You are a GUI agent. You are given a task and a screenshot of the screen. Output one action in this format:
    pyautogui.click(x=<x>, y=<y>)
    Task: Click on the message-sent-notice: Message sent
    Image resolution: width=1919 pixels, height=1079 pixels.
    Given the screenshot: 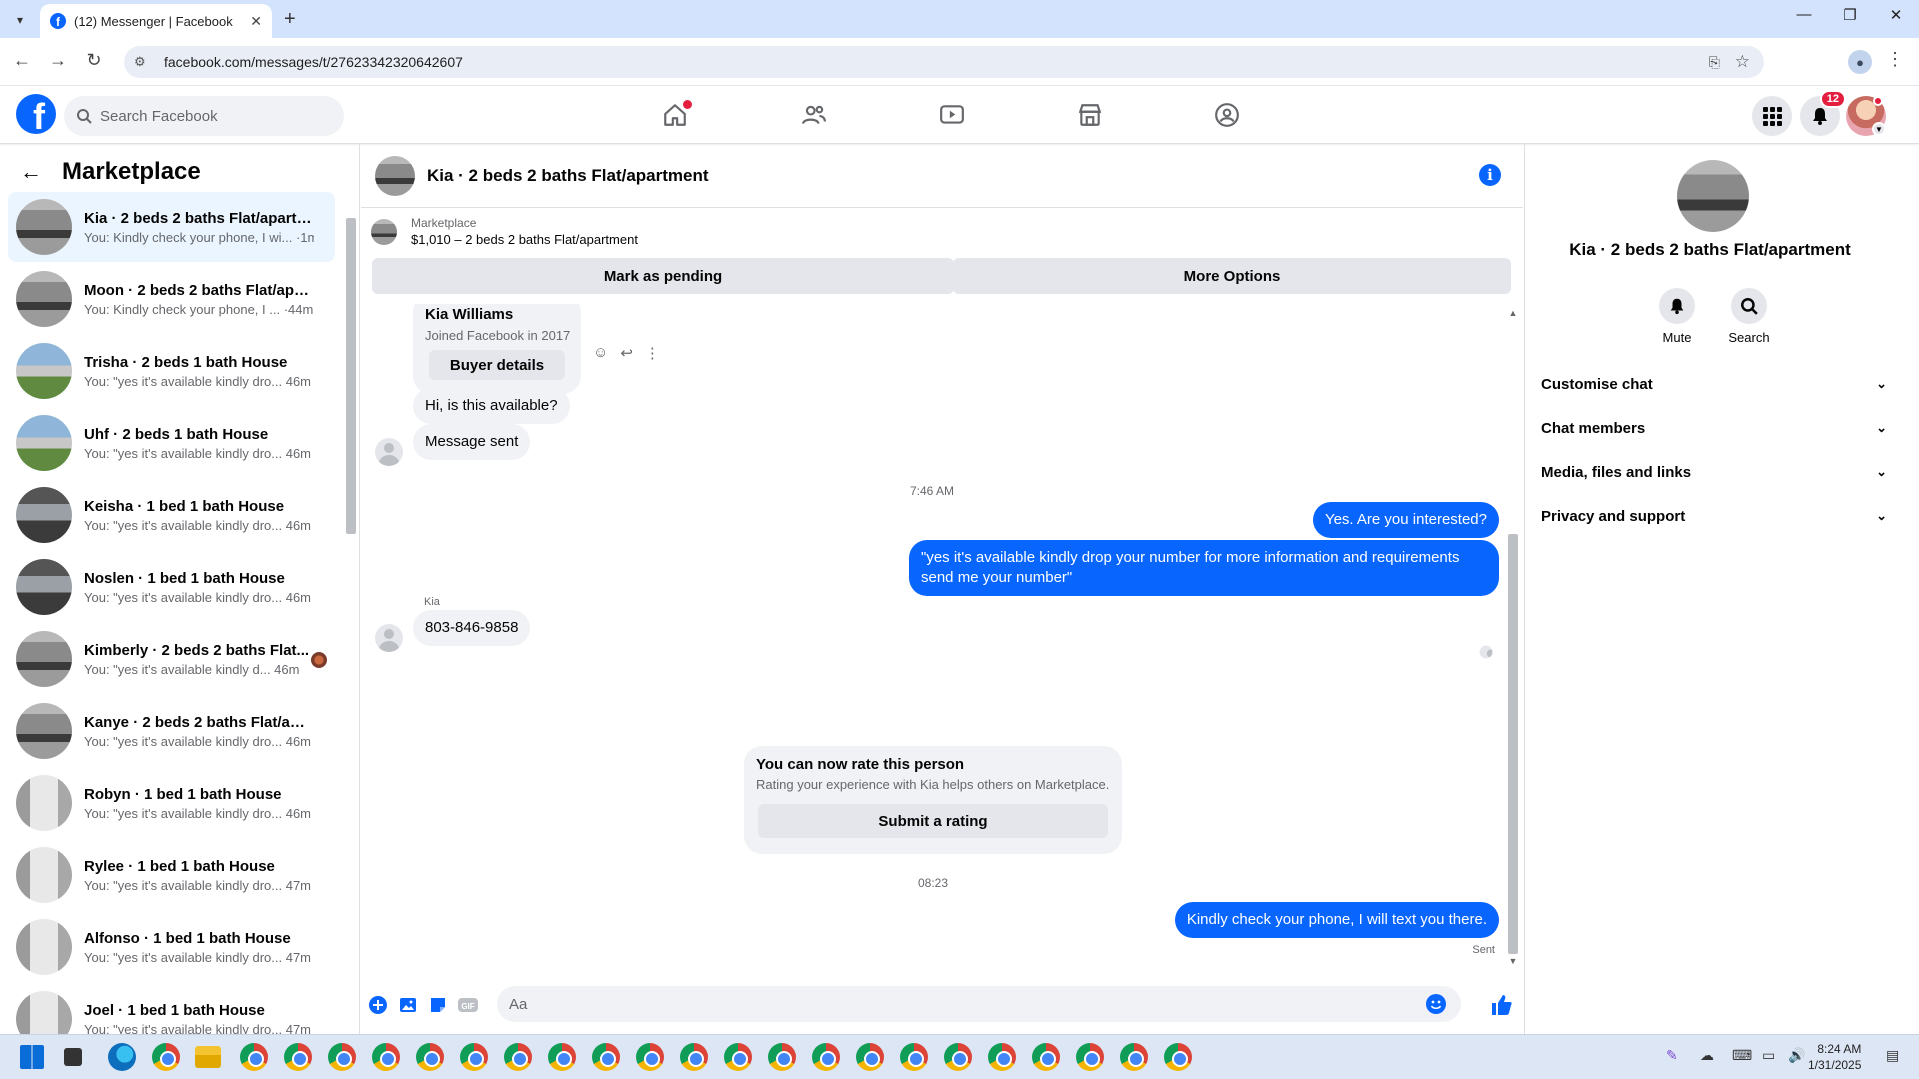 What is the action you would take?
    pyautogui.click(x=472, y=442)
    